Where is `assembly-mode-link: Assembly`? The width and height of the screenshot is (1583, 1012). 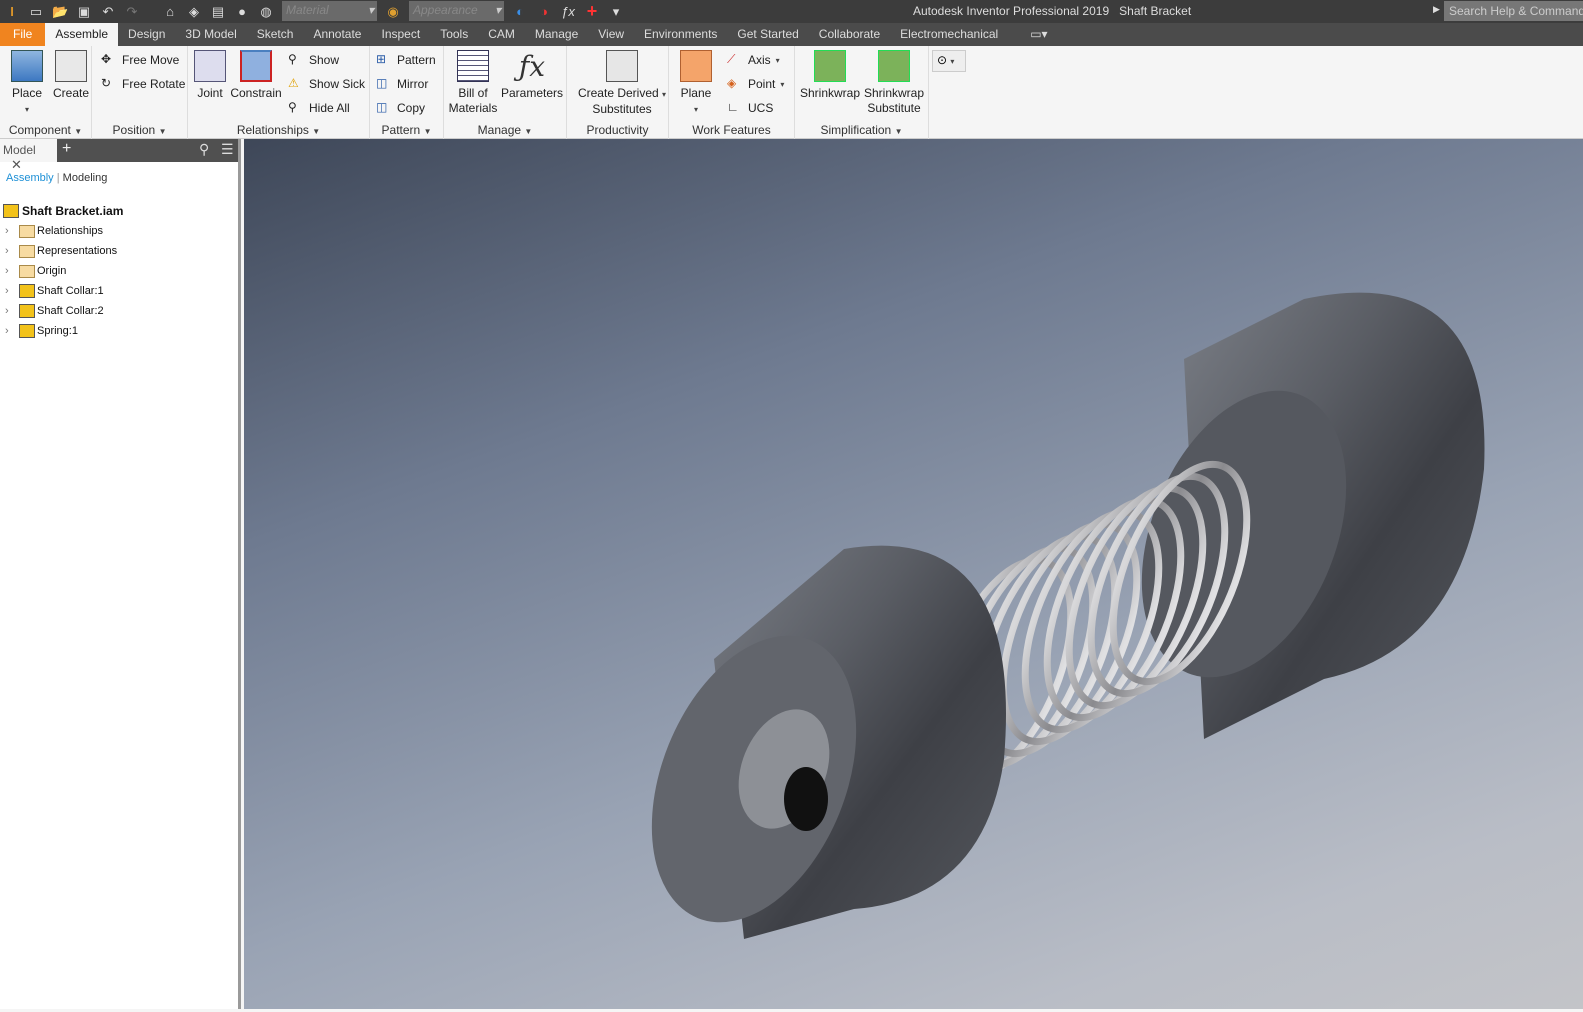
assembly-mode-link: Assembly is located at coordinates (30, 178).